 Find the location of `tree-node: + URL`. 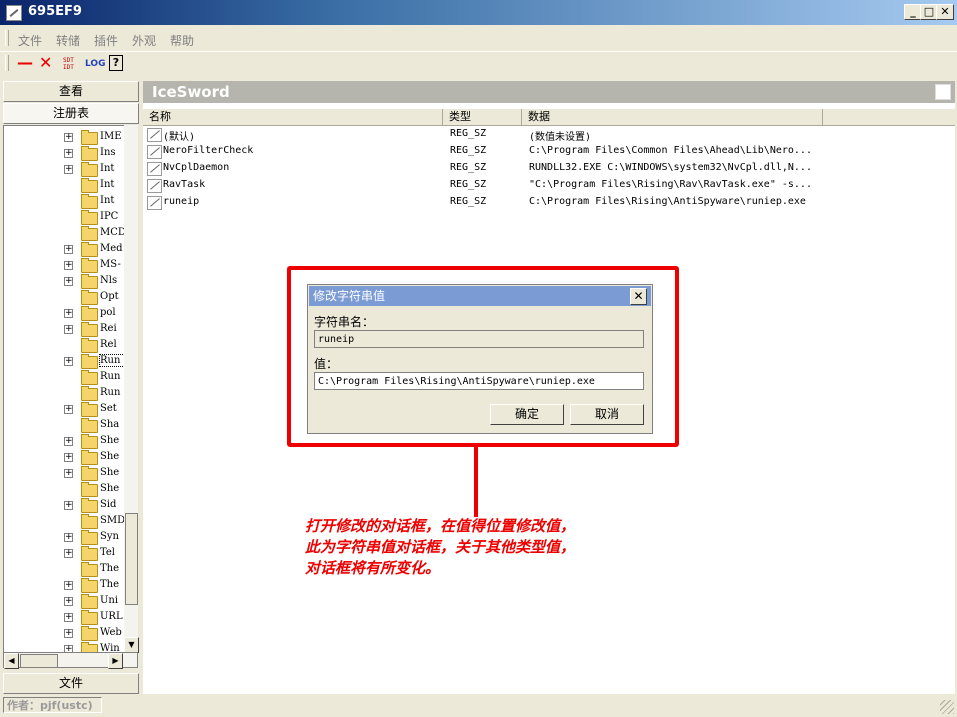

tree-node: + URL is located at coordinates (64, 618).